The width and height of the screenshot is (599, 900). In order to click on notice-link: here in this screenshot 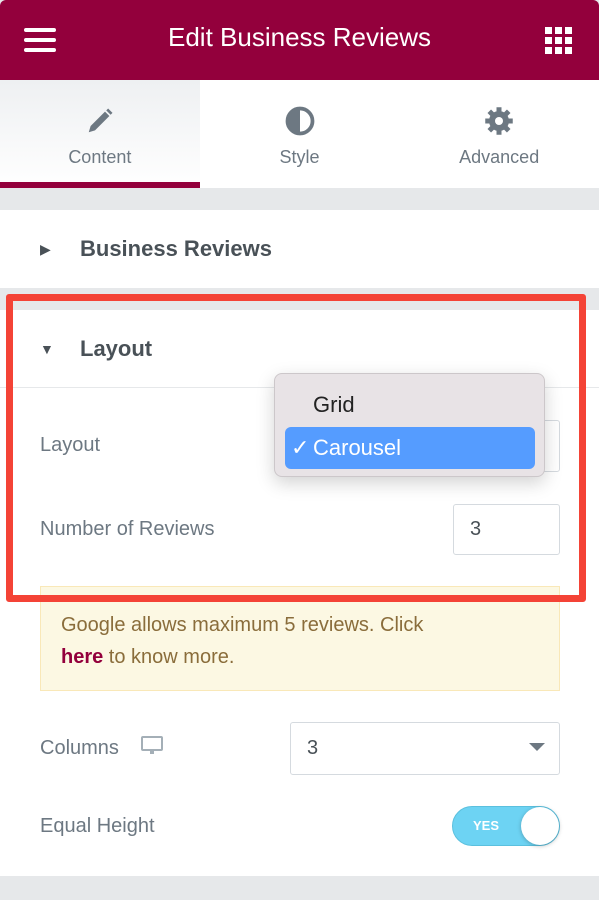, I will do `click(82, 657)`.